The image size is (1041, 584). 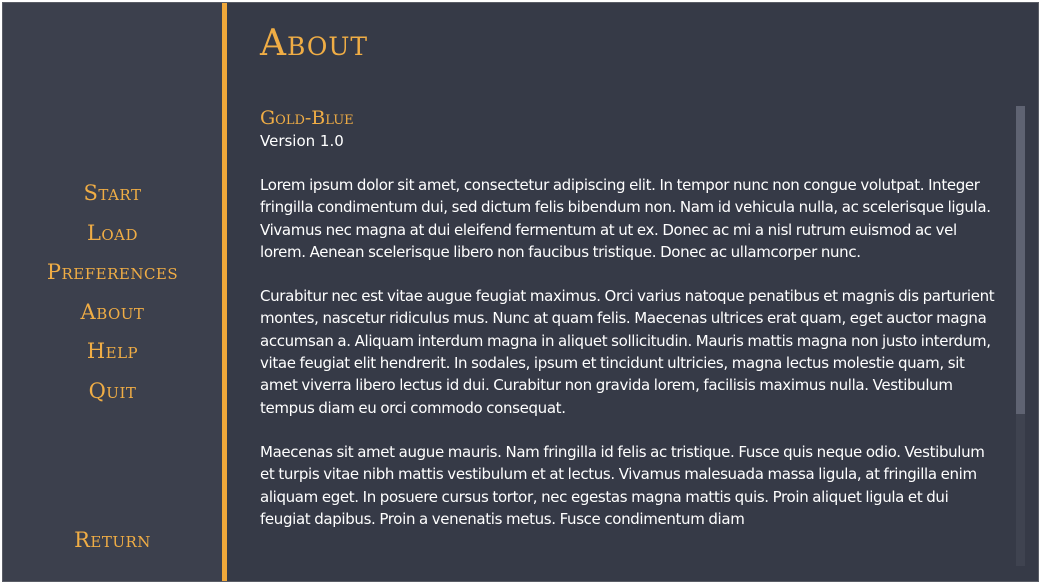 I want to click on menu-item-preferences: Preferences, so click(x=112, y=278).